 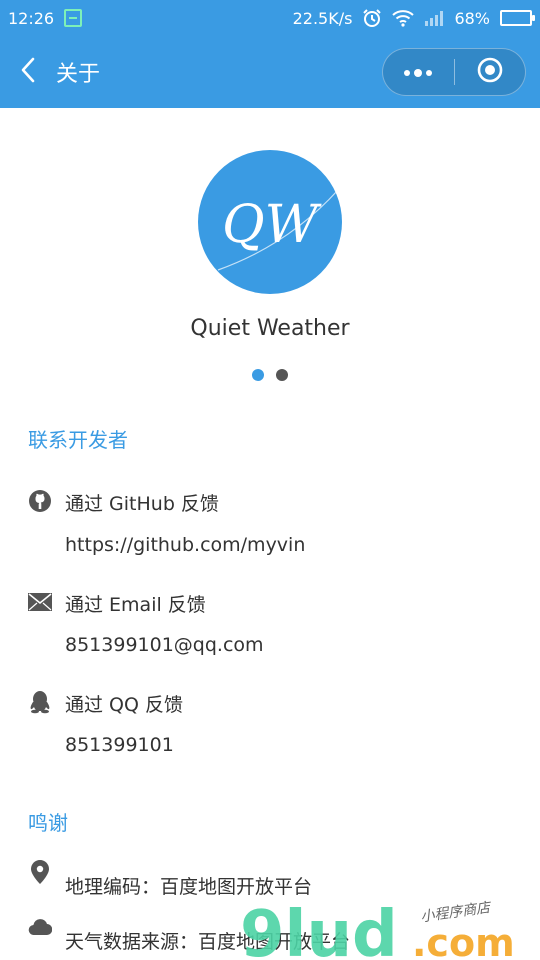 What do you see at coordinates (185, 545) in the screenshot?
I see `contact-github-link: https://github.com/myvin` at bounding box center [185, 545].